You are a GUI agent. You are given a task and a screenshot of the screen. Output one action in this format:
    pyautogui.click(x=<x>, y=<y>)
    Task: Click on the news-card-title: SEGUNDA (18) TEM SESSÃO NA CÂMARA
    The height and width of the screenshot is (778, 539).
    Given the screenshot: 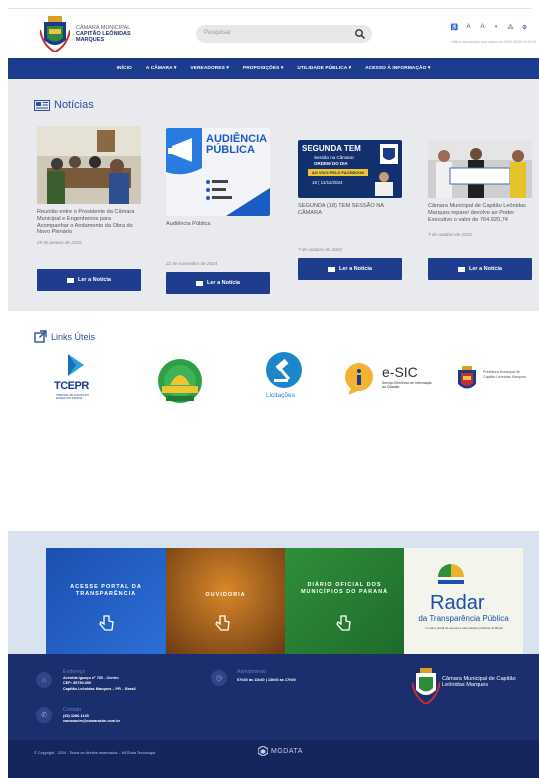 What is the action you would take?
    pyautogui.click(x=350, y=210)
    